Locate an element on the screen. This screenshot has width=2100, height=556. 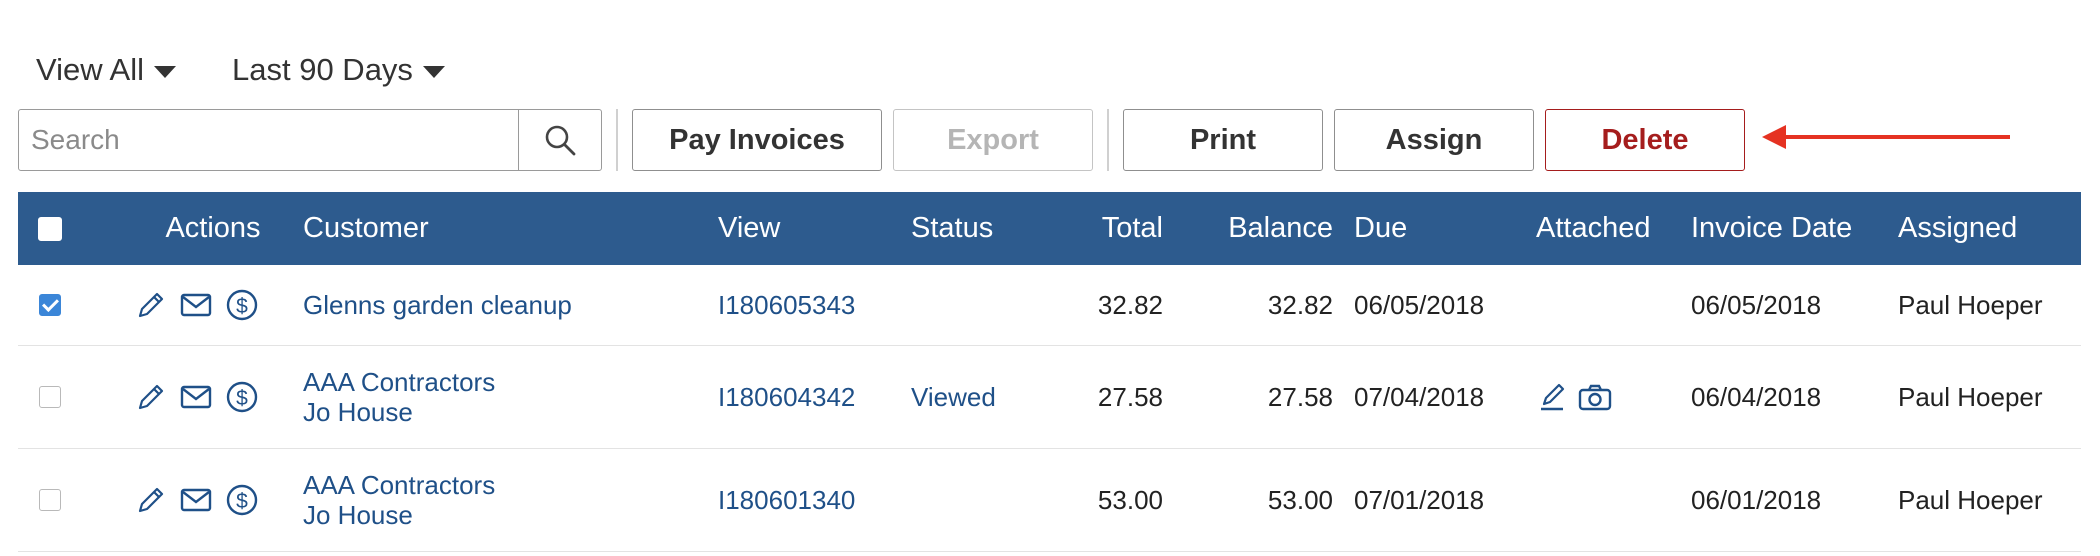
invoice-number-link: I180604342 is located at coordinates (786, 397).